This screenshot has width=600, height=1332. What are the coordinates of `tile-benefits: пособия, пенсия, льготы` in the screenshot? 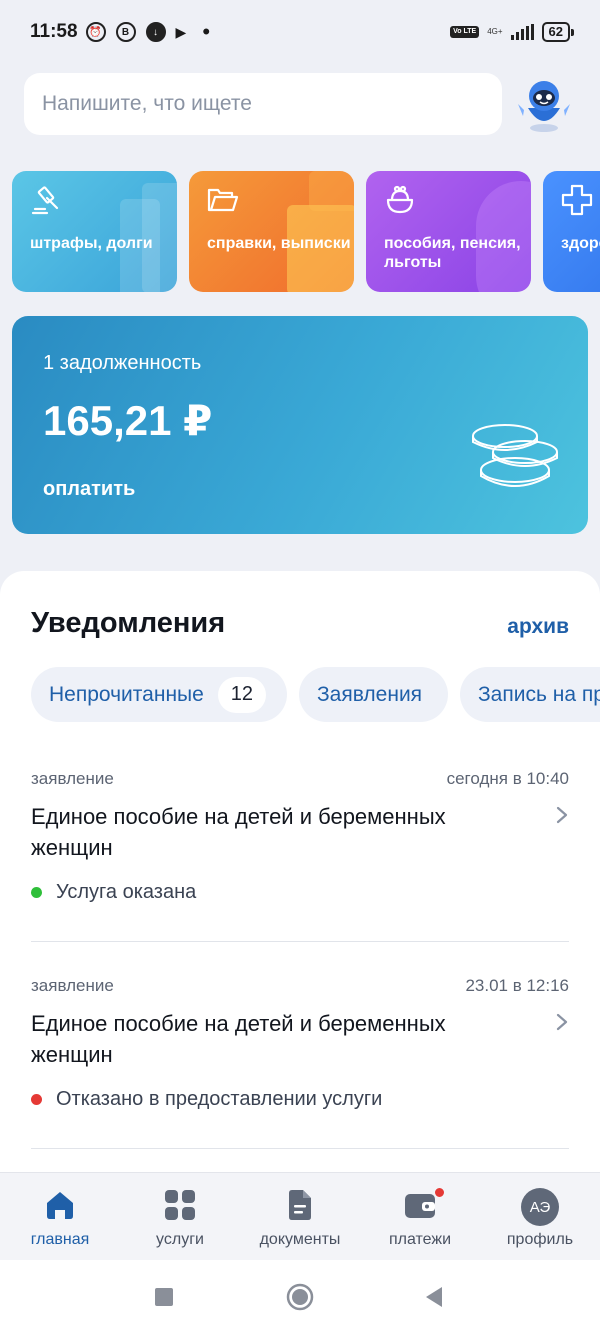 It's located at (448, 231).